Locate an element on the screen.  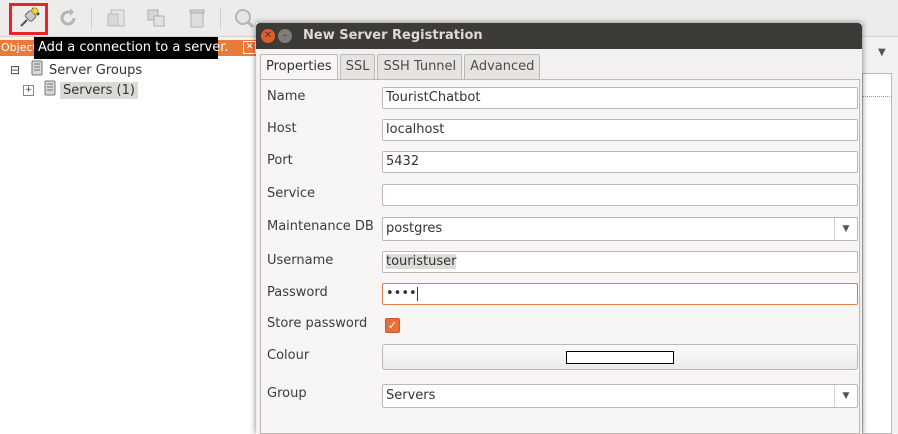
dialog-tabs: Properties SSL SSH Tunnel Advanced is located at coordinates (401, 67).